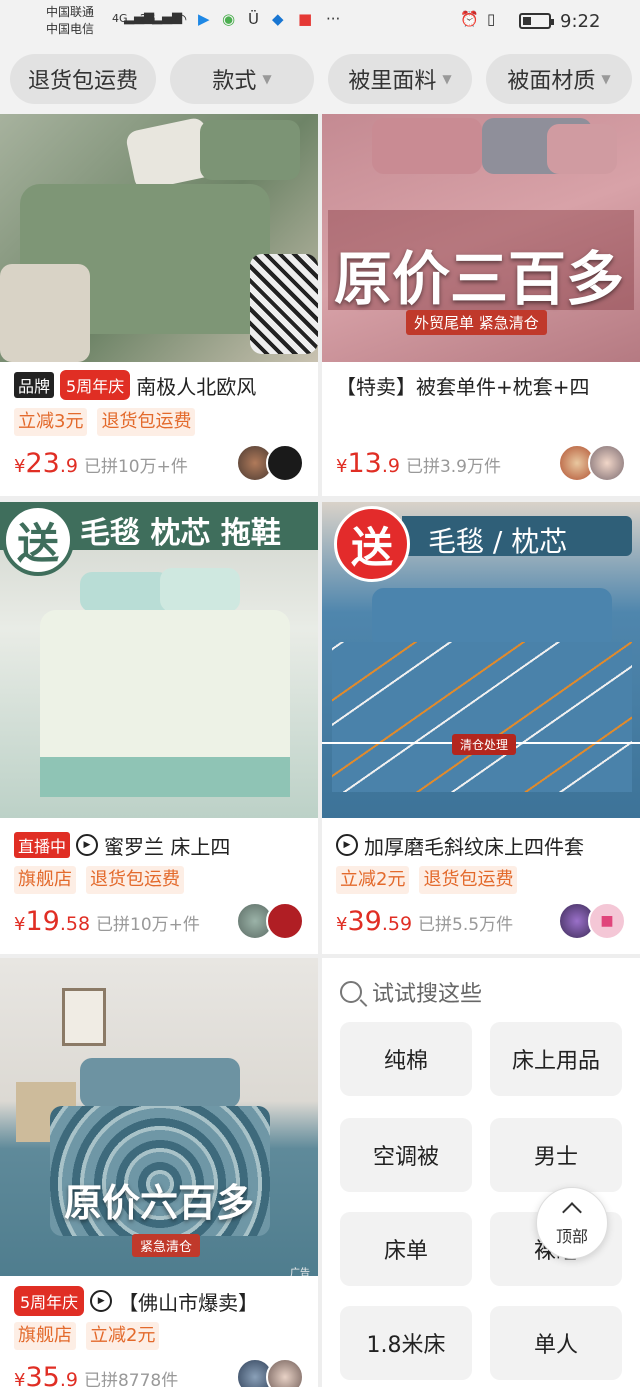 The width and height of the screenshot is (640, 1387). Describe the element at coordinates (491, 19) in the screenshot. I see `vibrate-icon: ▯` at that location.